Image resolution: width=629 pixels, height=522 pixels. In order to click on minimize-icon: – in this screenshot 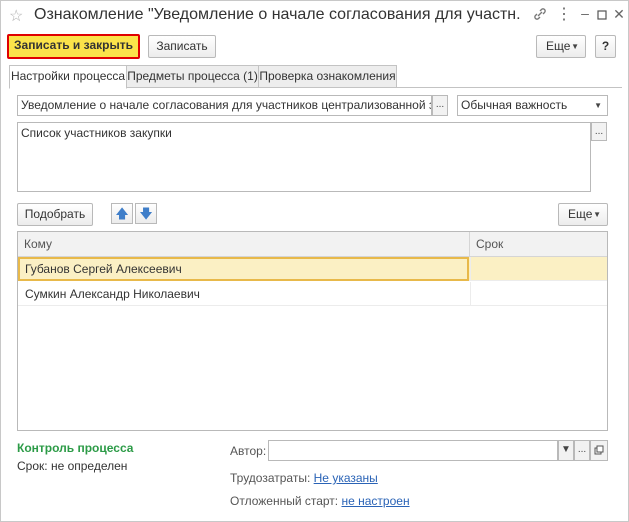, I will do `click(585, 13)`.